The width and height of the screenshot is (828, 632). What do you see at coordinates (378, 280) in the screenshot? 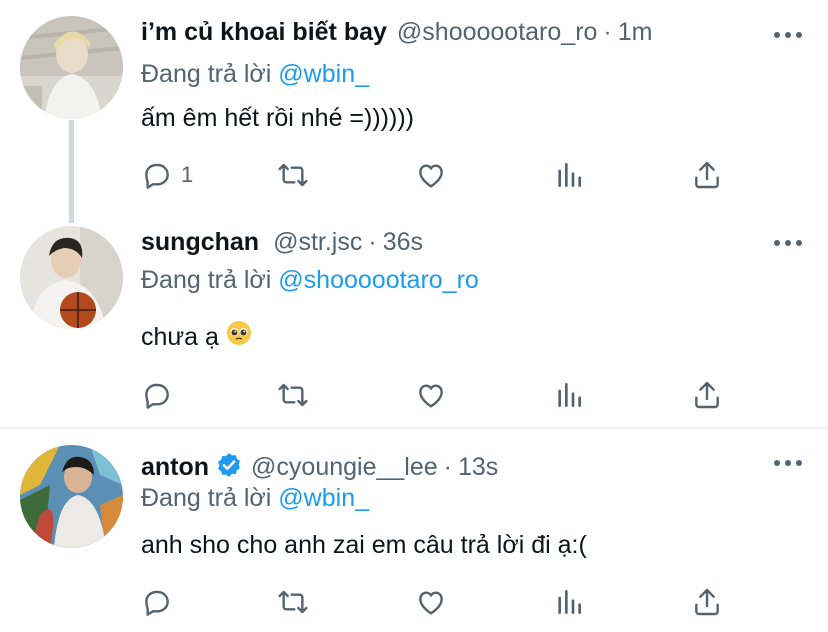
I see `mention-link: @shoooootaro_ro` at bounding box center [378, 280].